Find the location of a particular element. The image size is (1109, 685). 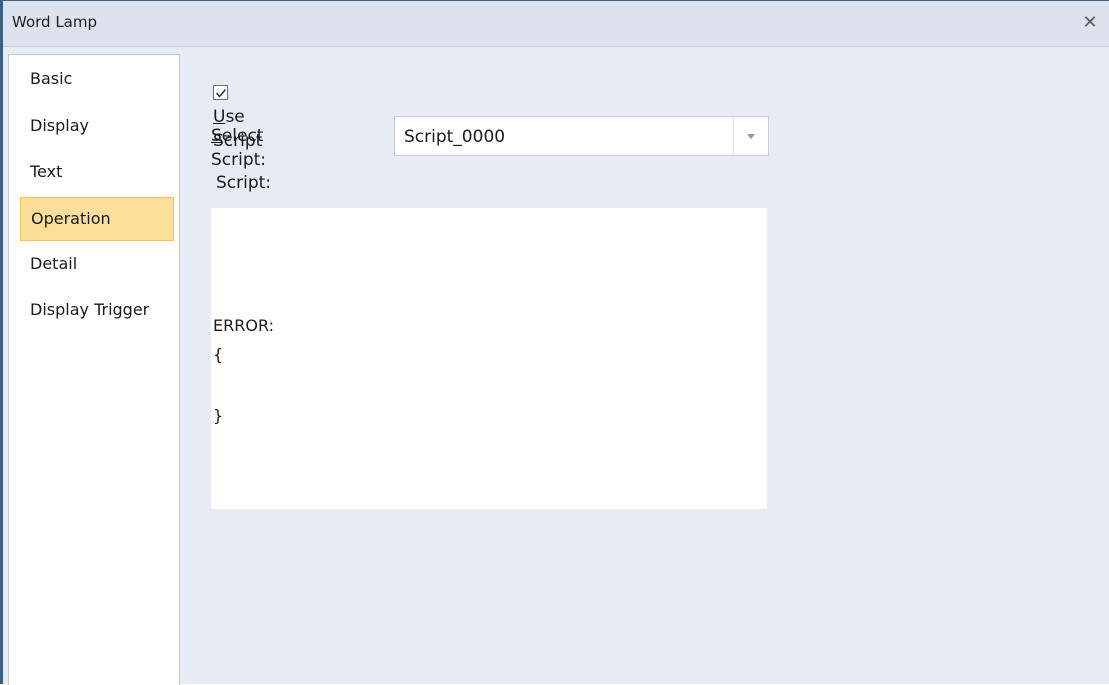

script-line: } is located at coordinates (218, 415).